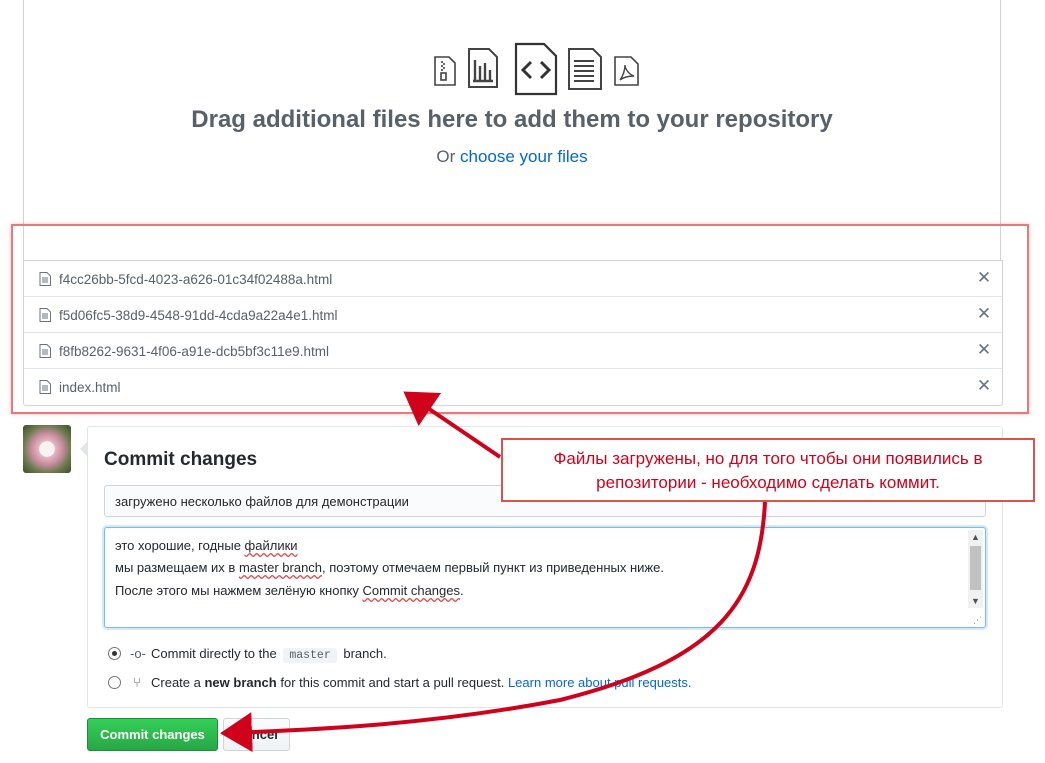  Describe the element at coordinates (90, 387) in the screenshot. I see `file-name: index.html` at that location.